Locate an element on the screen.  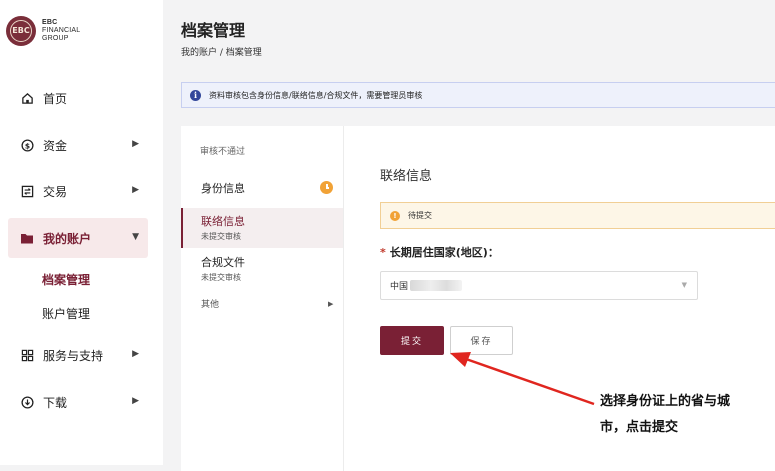
sidebar-subitem-account-management: 账户管理 is located at coordinates (66, 313).